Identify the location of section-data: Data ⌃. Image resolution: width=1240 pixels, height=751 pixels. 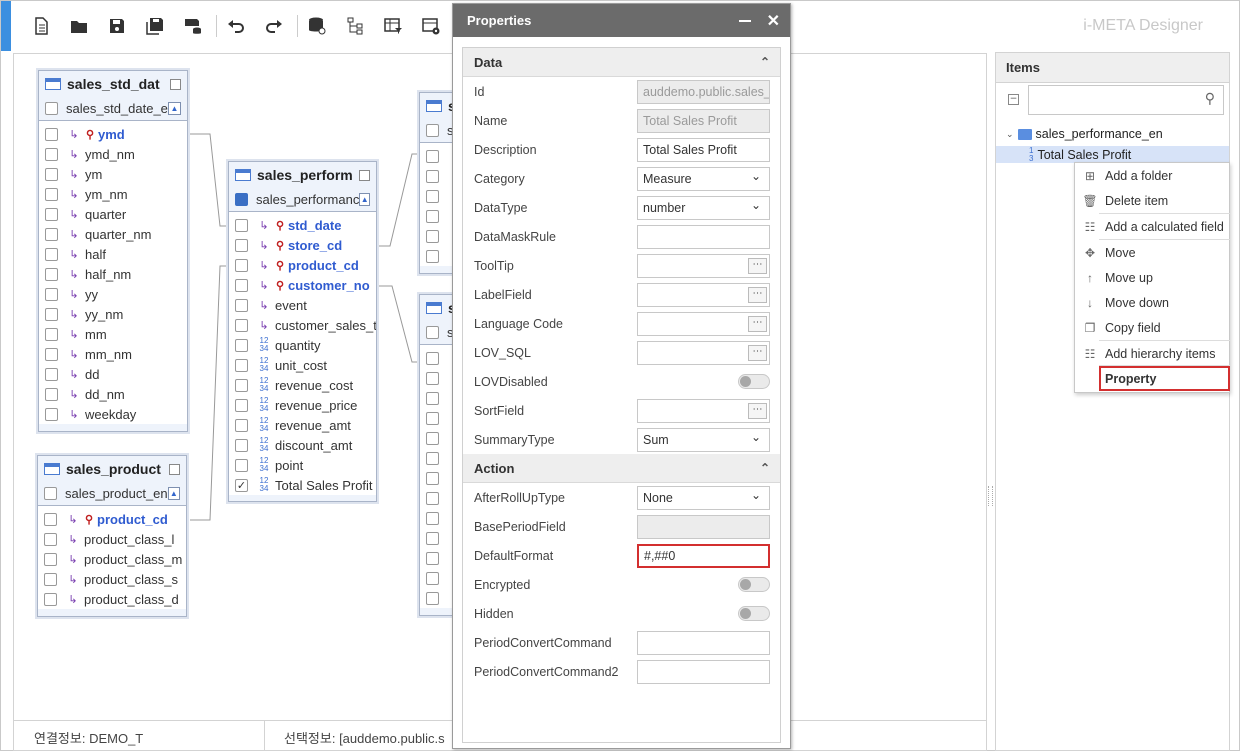
(621, 62).